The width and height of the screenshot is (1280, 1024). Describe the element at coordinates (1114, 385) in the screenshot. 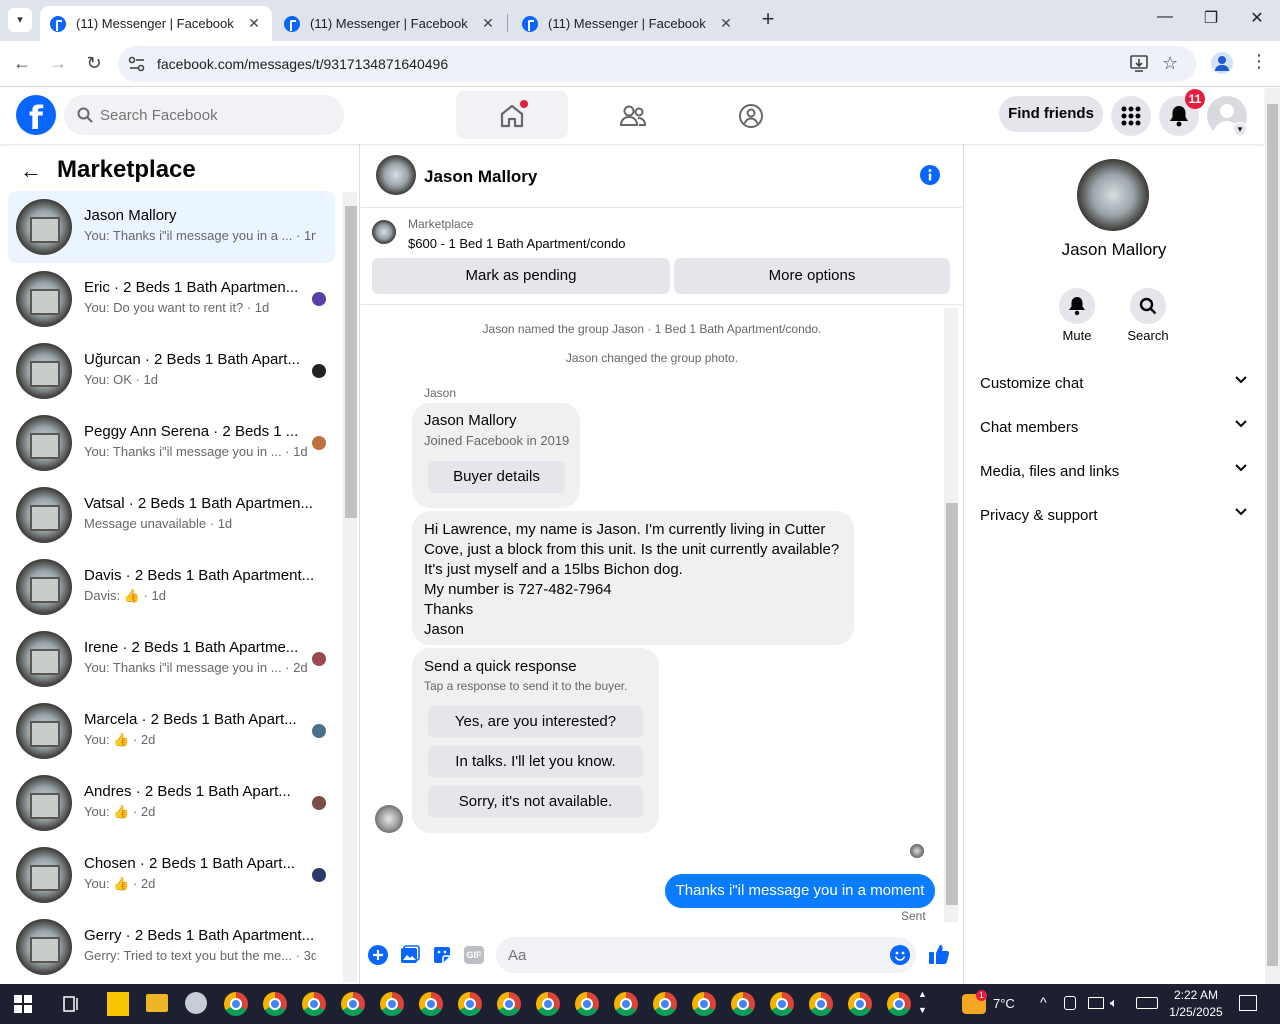

I see `customize-chat-section: Customize chat` at that location.